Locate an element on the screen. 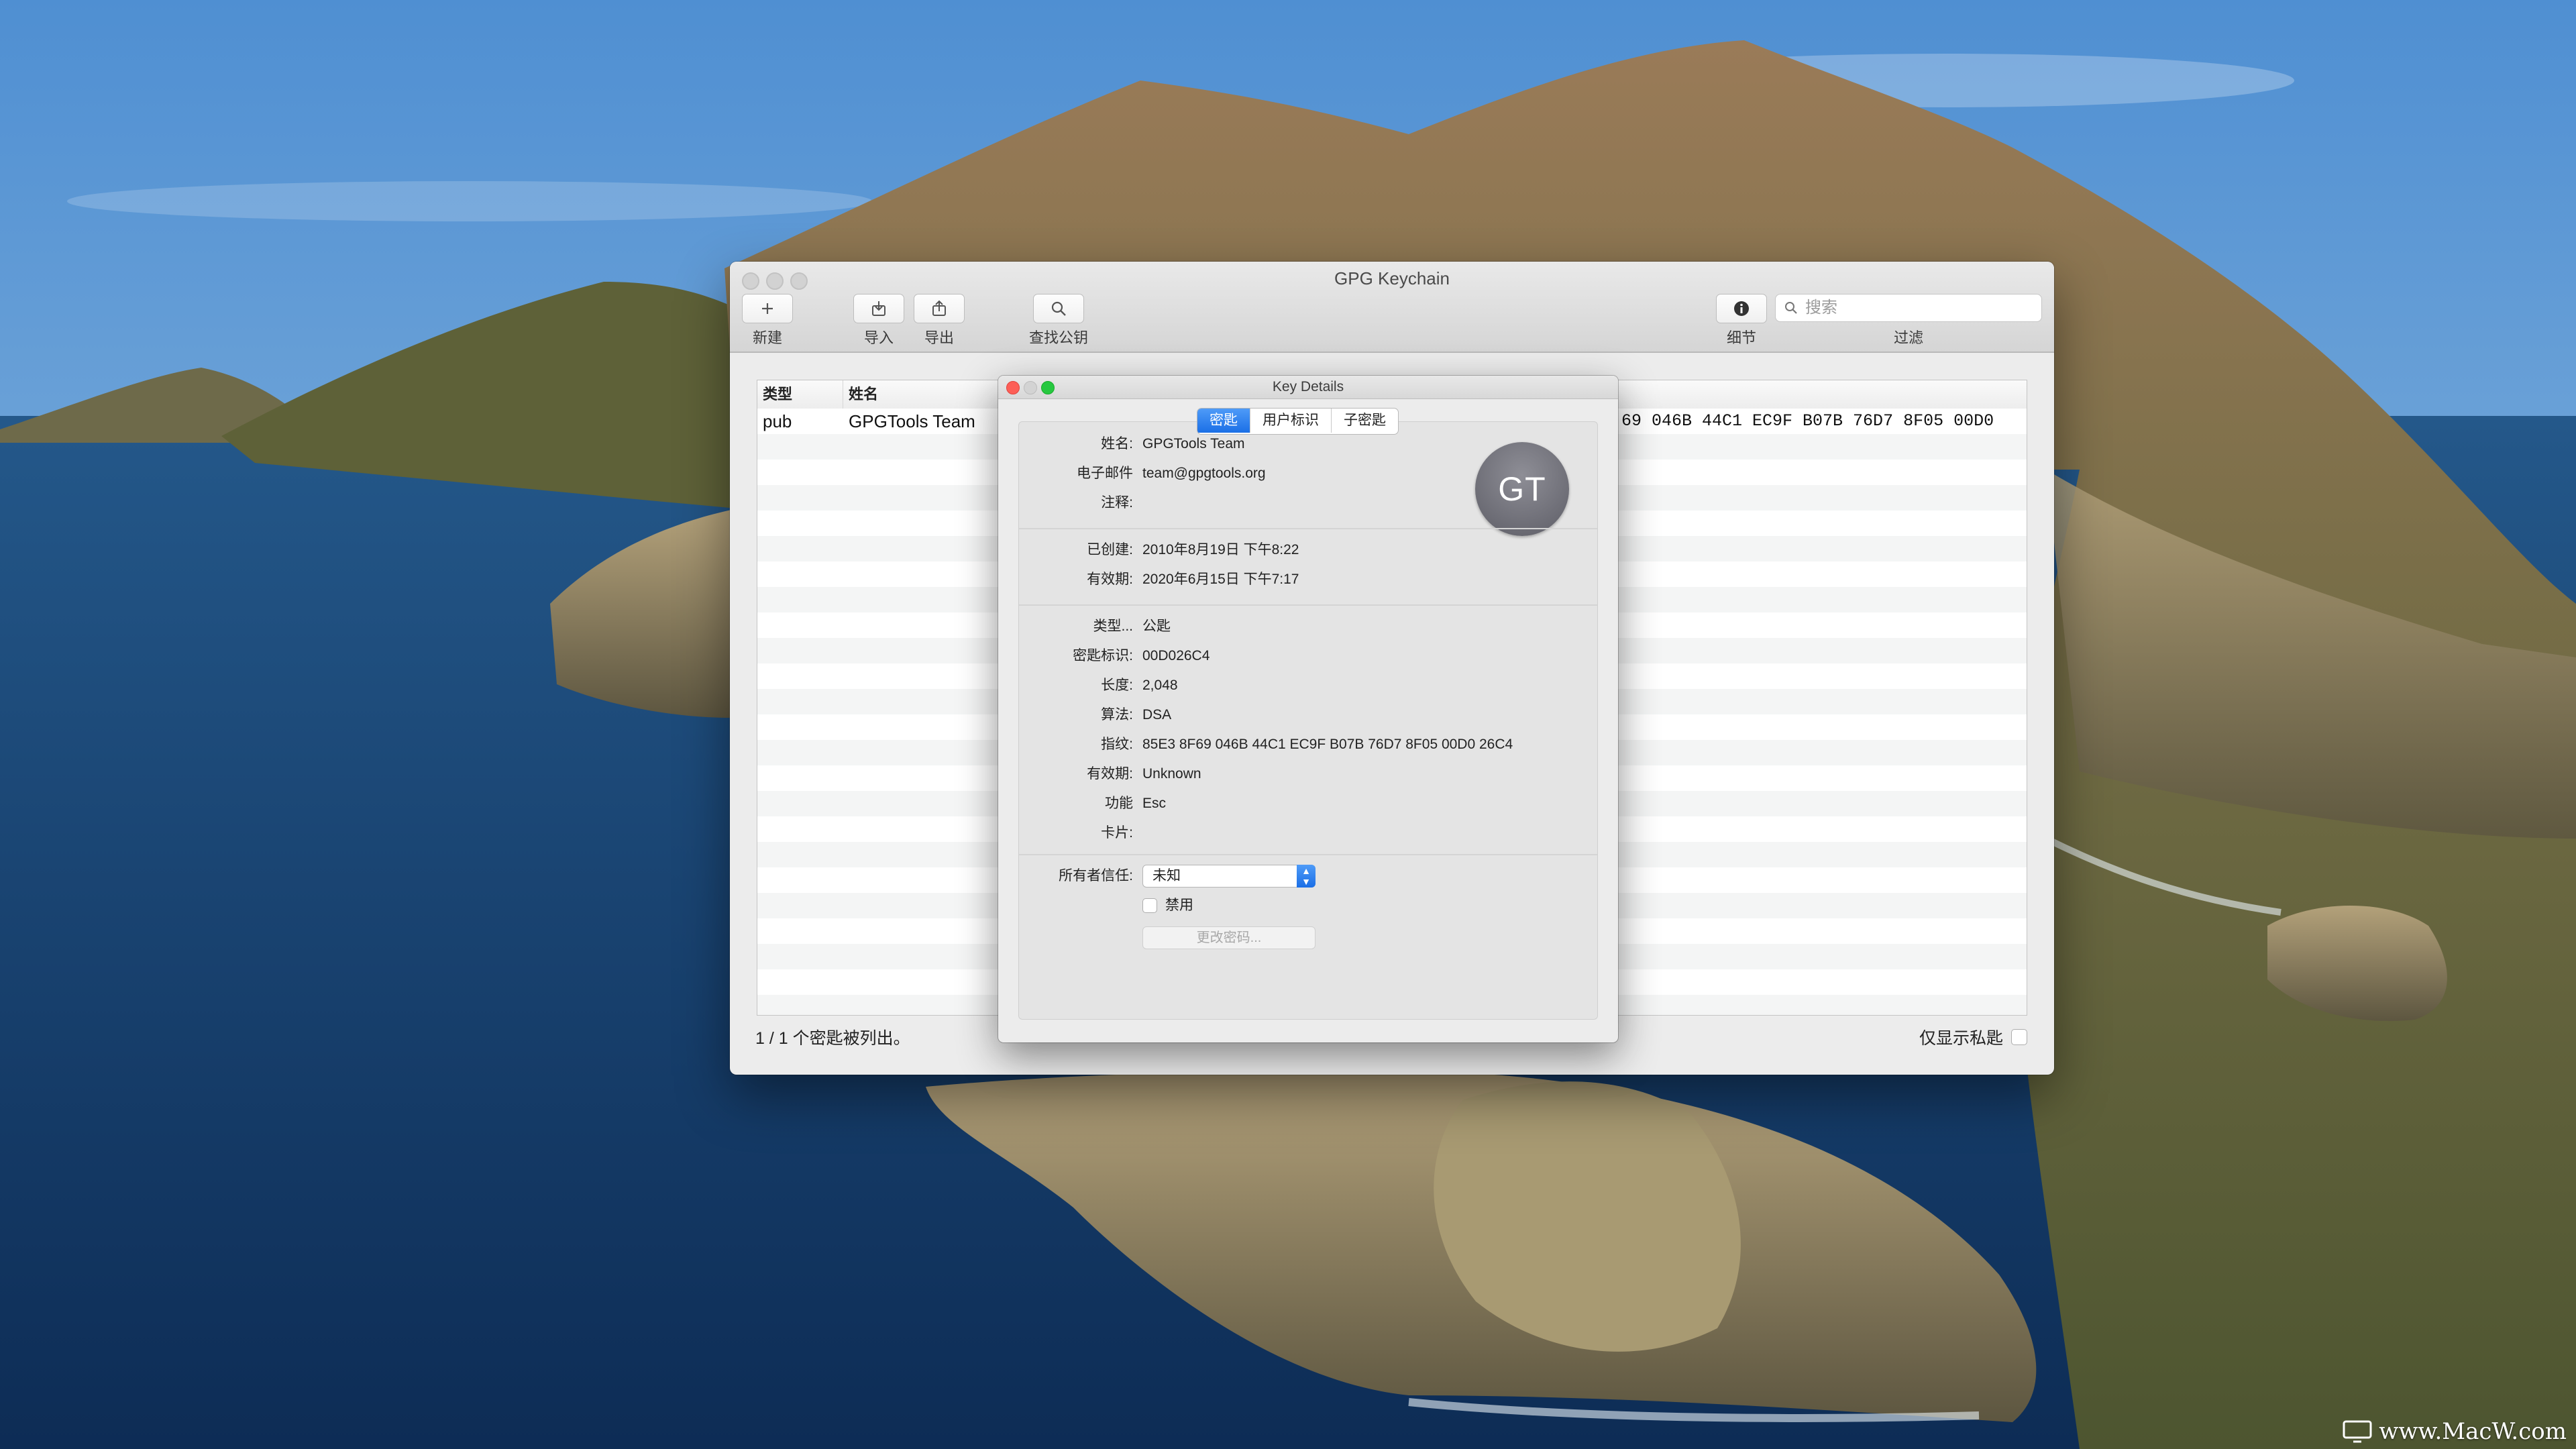 This screenshot has height=1449, width=2576. keyid-label: 密匙标识: is located at coordinates (1103, 655).